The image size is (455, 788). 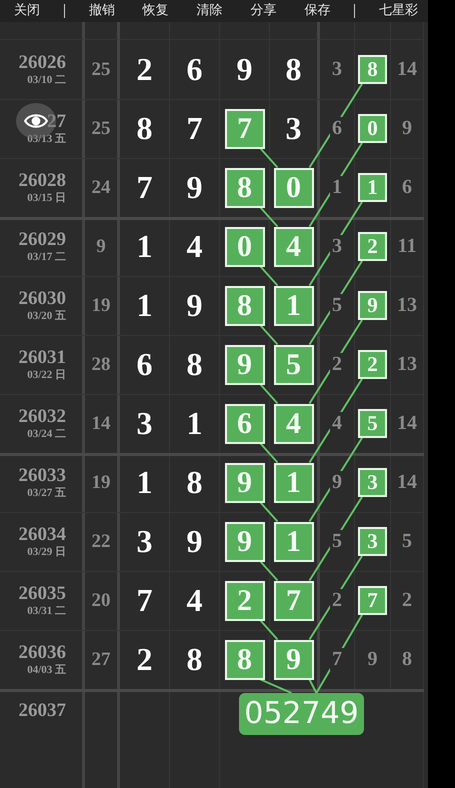 What do you see at coordinates (46, 611) in the screenshot?
I see `draw-date: 03/31 二` at bounding box center [46, 611].